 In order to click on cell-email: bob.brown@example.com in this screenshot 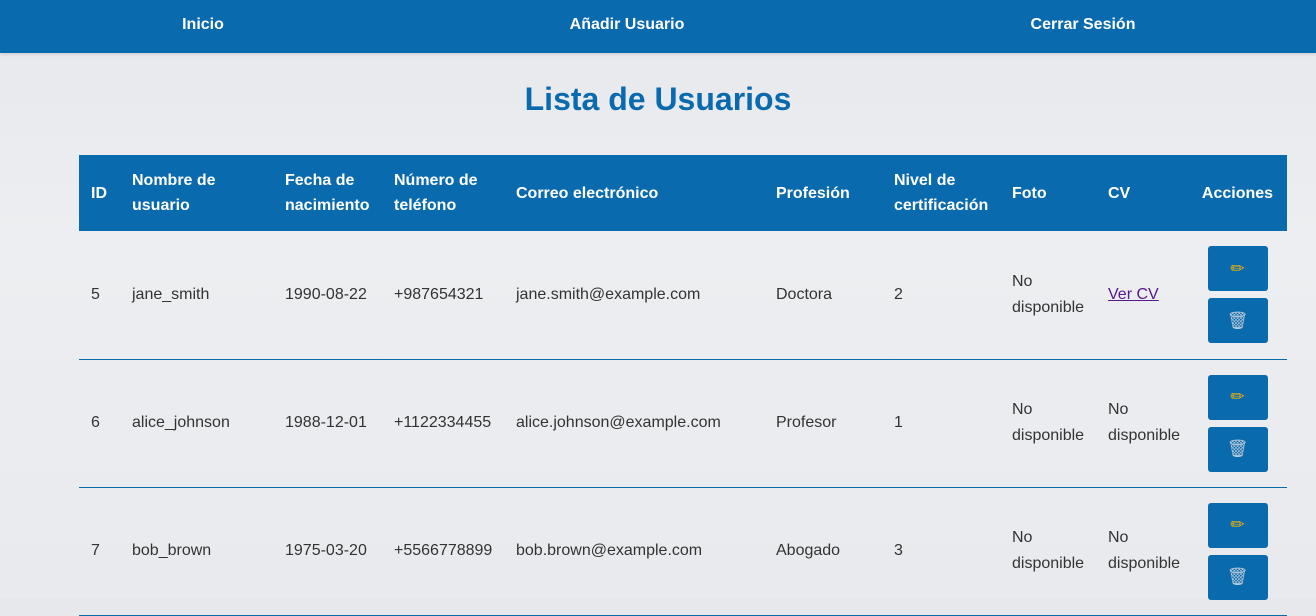, I will do `click(609, 550)`.